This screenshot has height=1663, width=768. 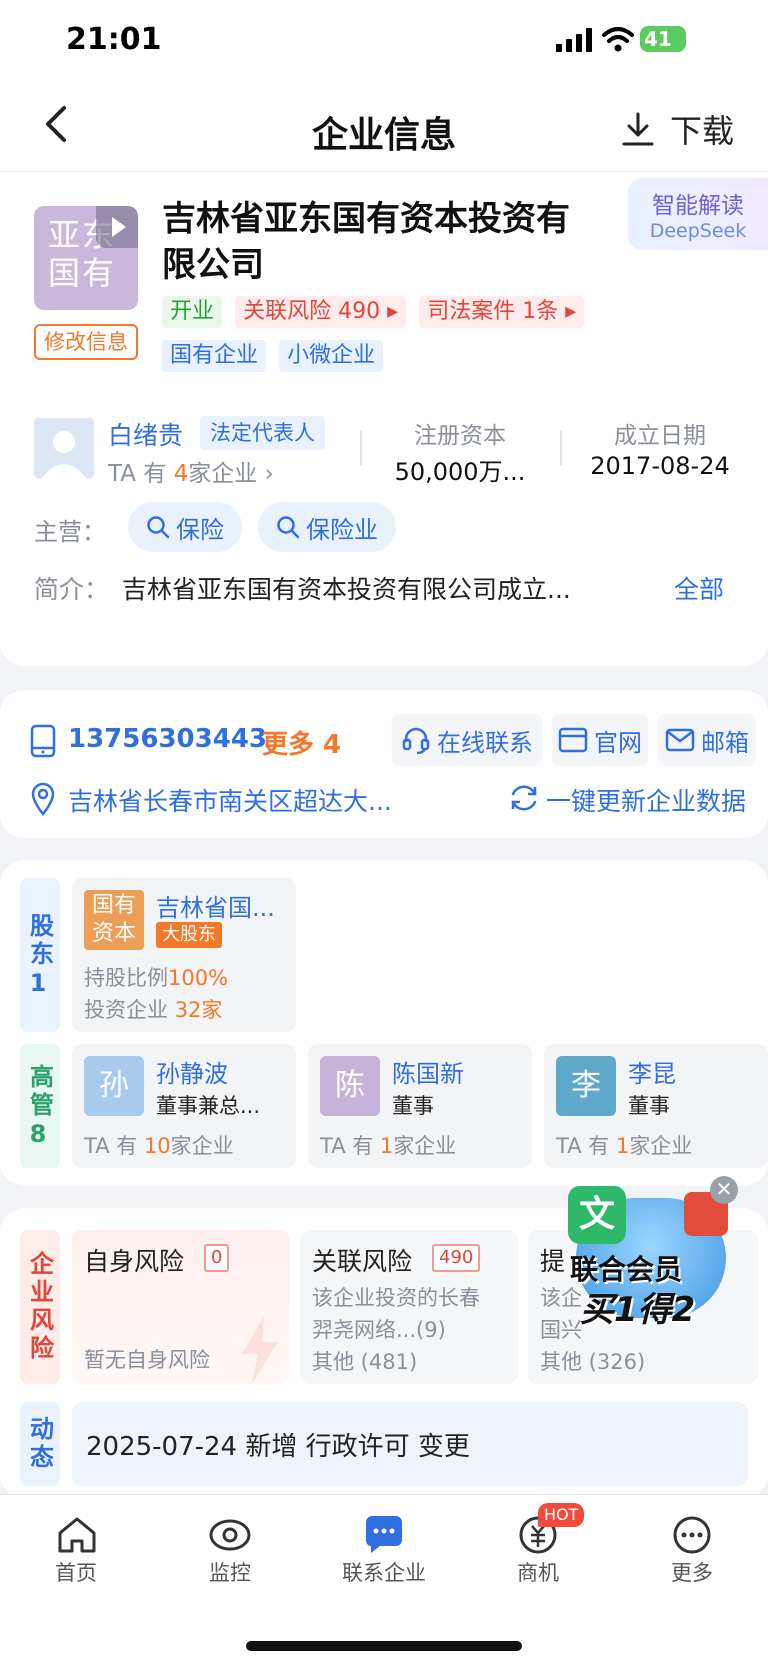 I want to click on rep-avatar, so click(x=64, y=448).